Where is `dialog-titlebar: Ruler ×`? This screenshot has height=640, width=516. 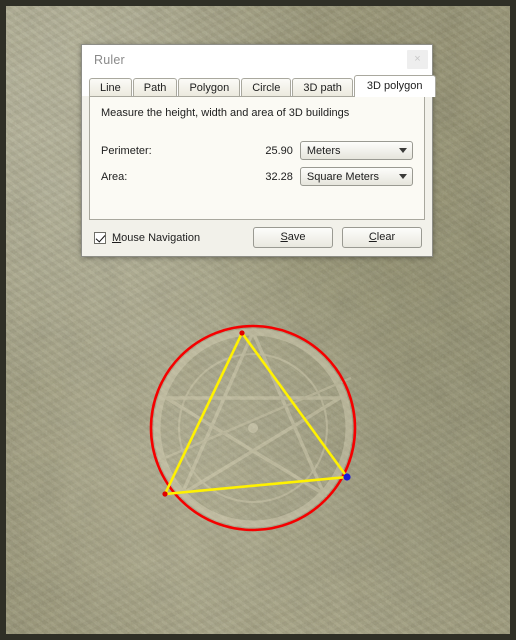
dialog-titlebar: Ruler × is located at coordinates (257, 59).